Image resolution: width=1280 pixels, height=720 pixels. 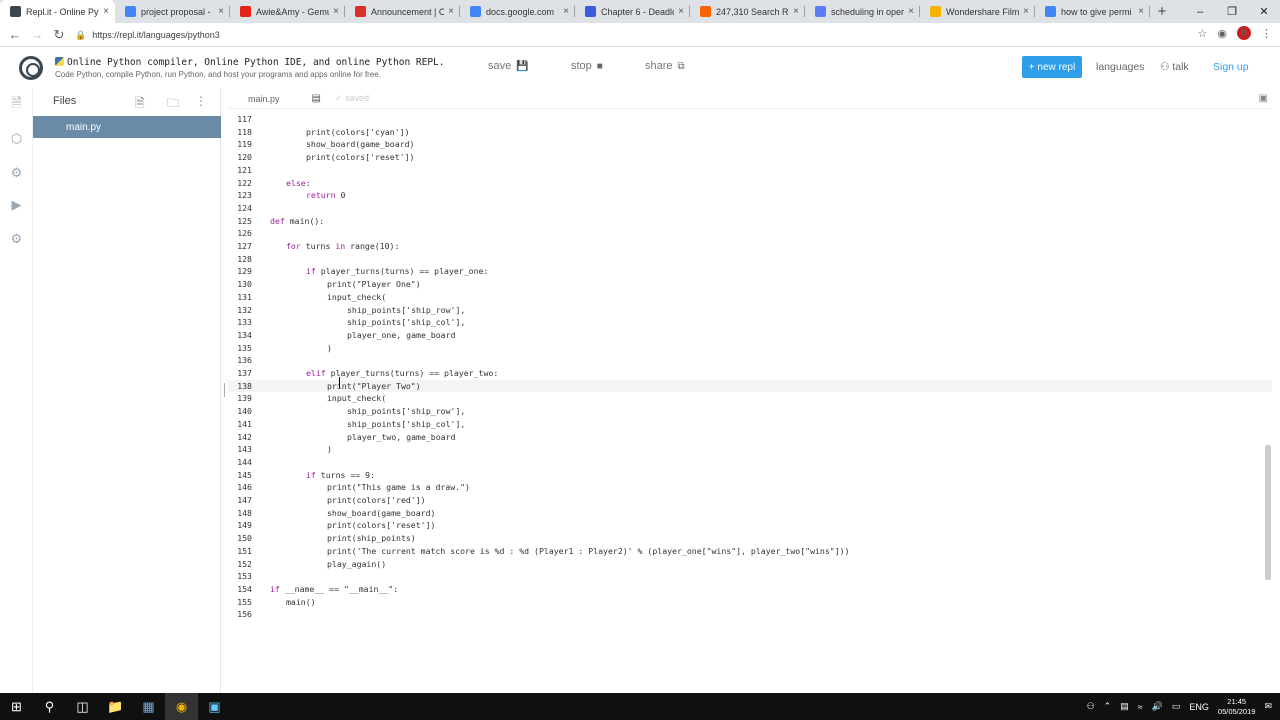 What do you see at coordinates (750, 576) in the screenshot?
I see `code-line: 153` at bounding box center [750, 576].